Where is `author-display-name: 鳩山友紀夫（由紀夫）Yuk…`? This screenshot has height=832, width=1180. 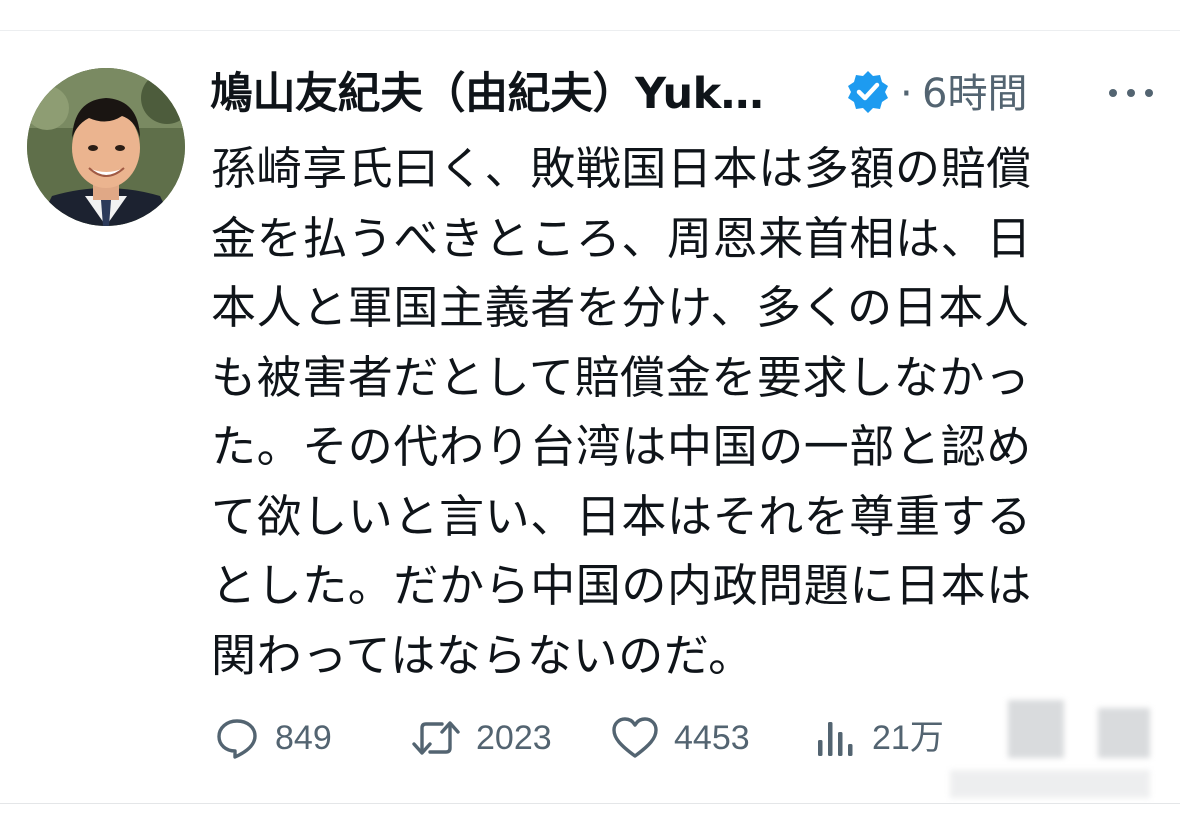 author-display-name: 鳩山友紀夫（由紀夫）Yuk… is located at coordinates (487, 94).